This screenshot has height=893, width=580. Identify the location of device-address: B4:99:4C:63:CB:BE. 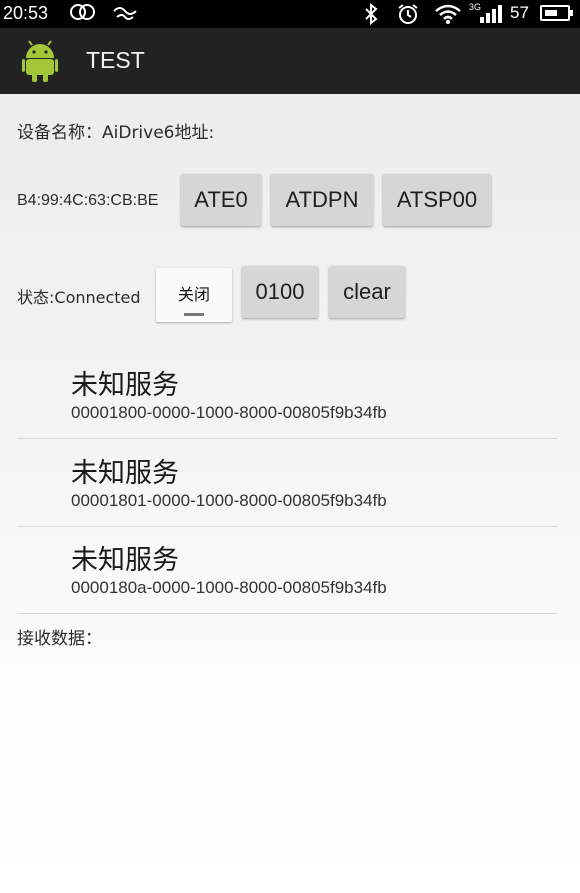
(88, 200).